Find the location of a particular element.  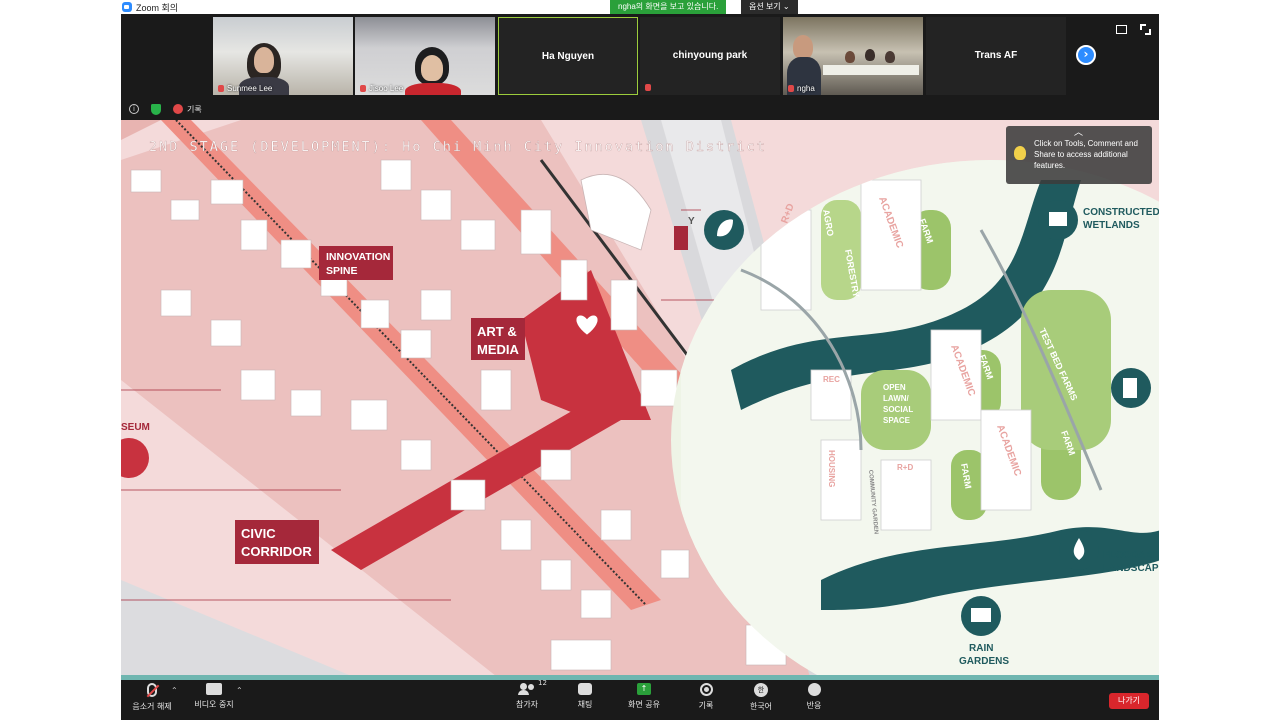

reactions-label: 반응 is located at coordinates (814, 705).